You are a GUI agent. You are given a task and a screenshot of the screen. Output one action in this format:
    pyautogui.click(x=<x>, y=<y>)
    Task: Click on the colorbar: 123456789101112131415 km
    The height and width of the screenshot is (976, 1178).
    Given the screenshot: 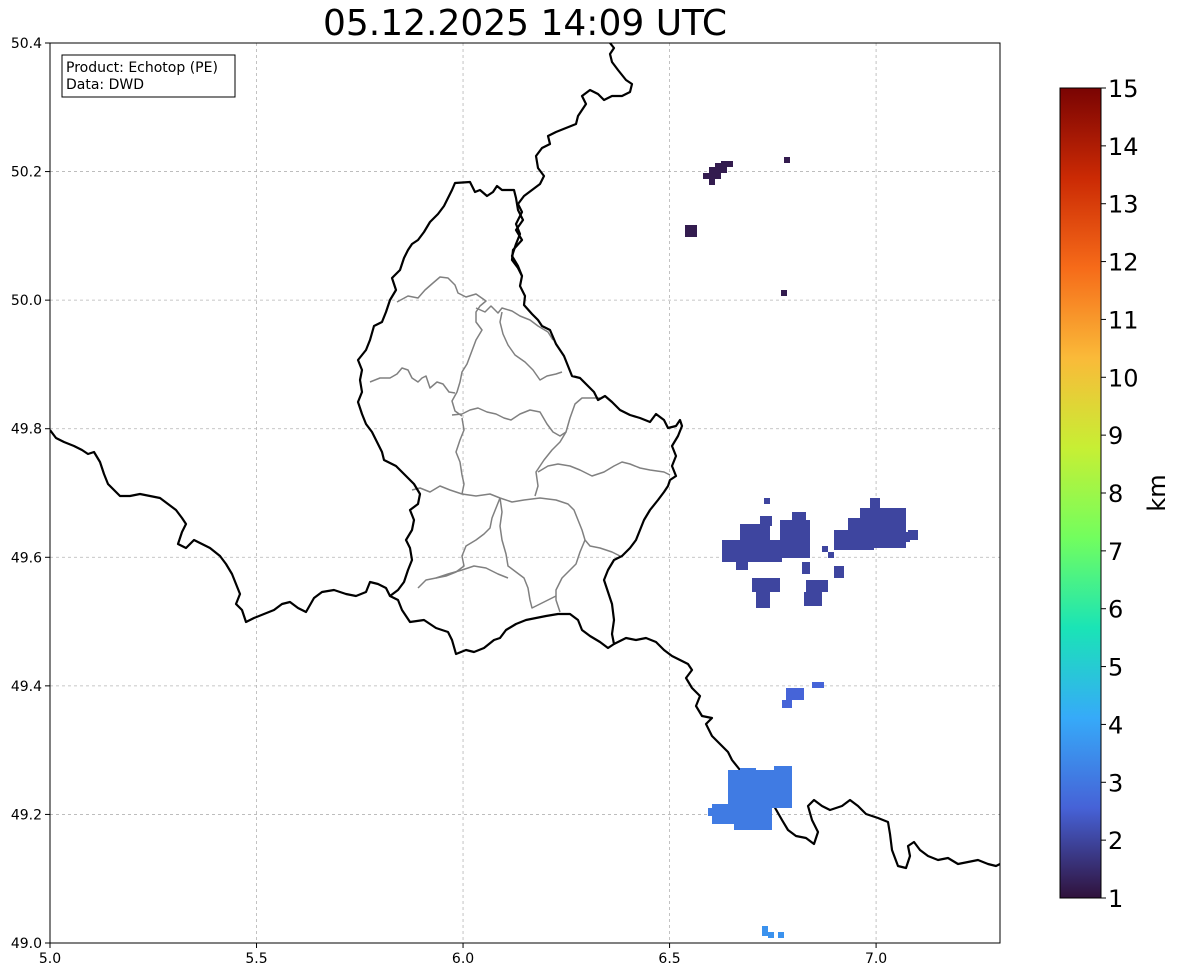 What is the action you would take?
    pyautogui.click(x=1115, y=494)
    